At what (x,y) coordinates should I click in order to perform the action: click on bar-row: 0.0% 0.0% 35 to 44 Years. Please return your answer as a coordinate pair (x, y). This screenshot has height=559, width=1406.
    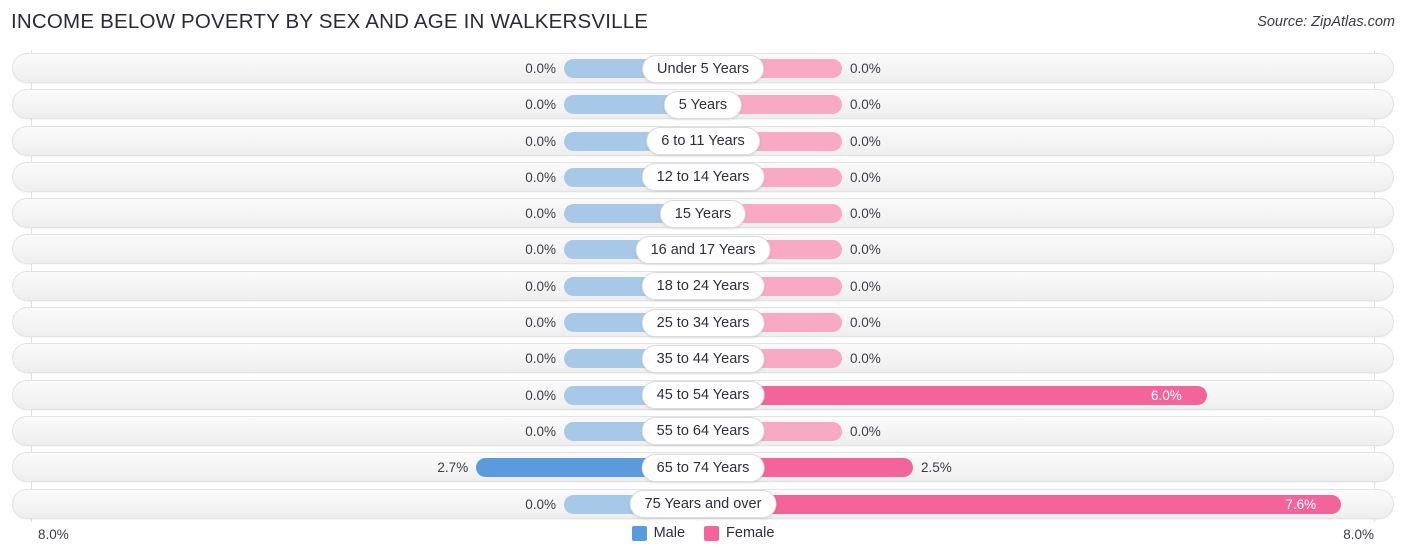
    Looking at the image, I should click on (703, 358).